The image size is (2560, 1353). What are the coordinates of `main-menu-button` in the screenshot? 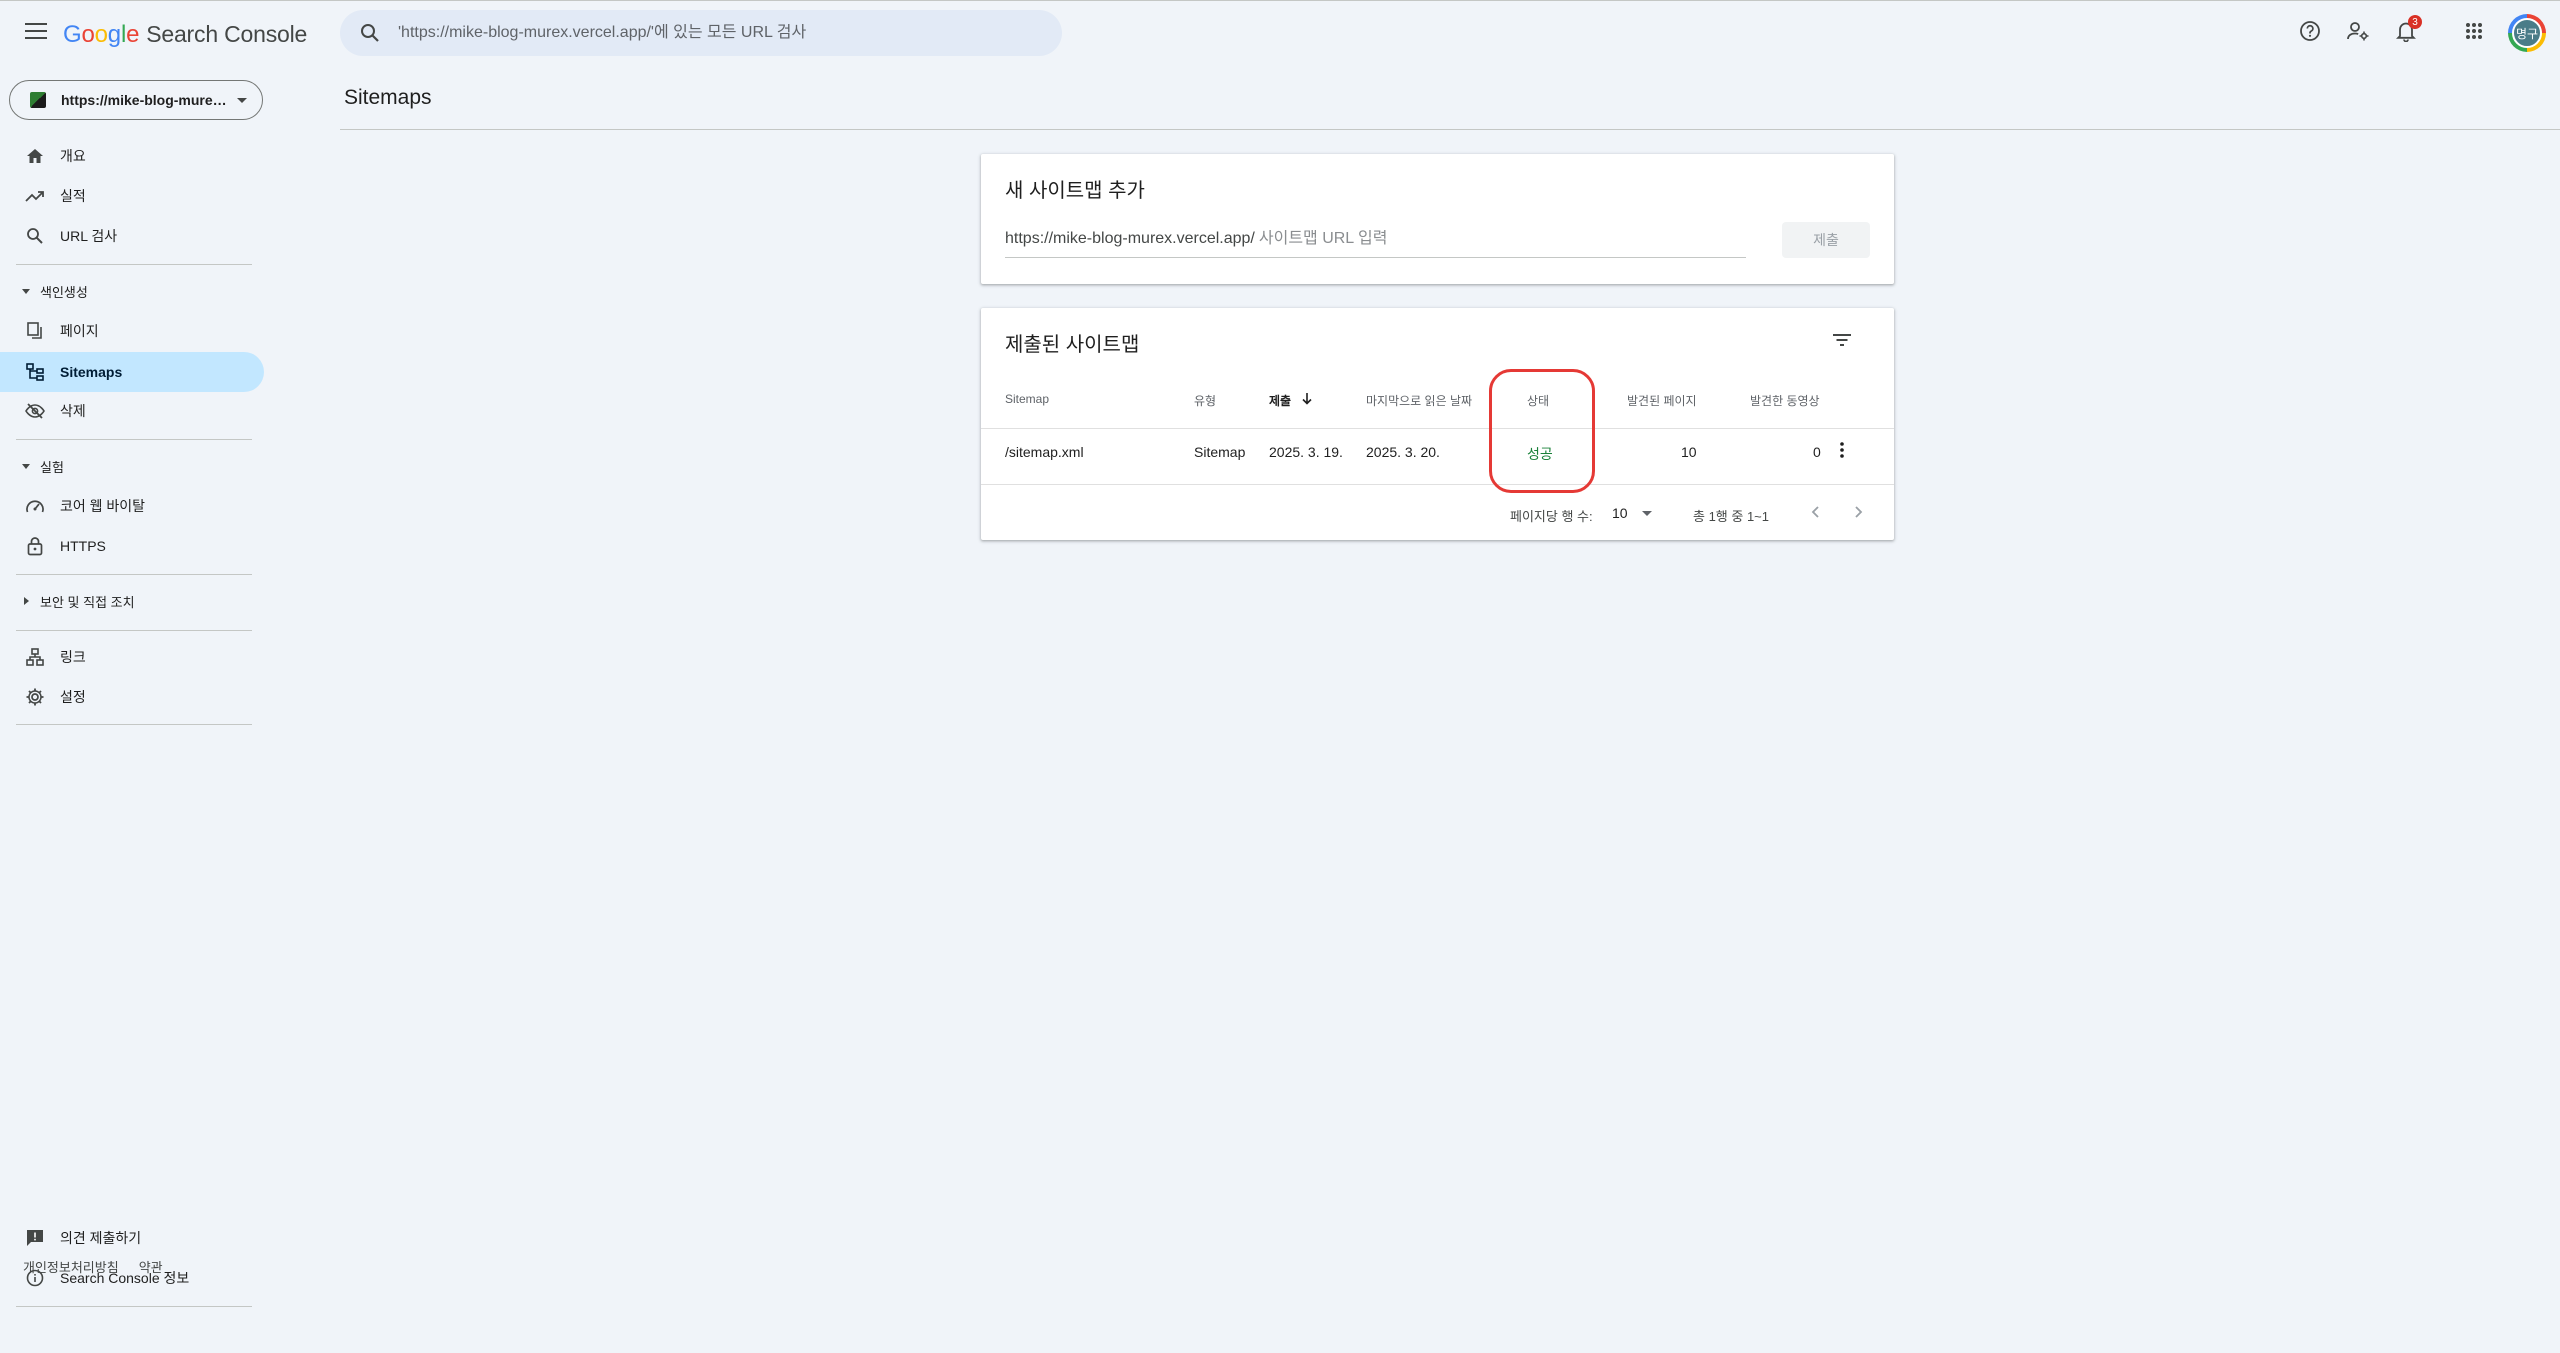 It's located at (36, 33).